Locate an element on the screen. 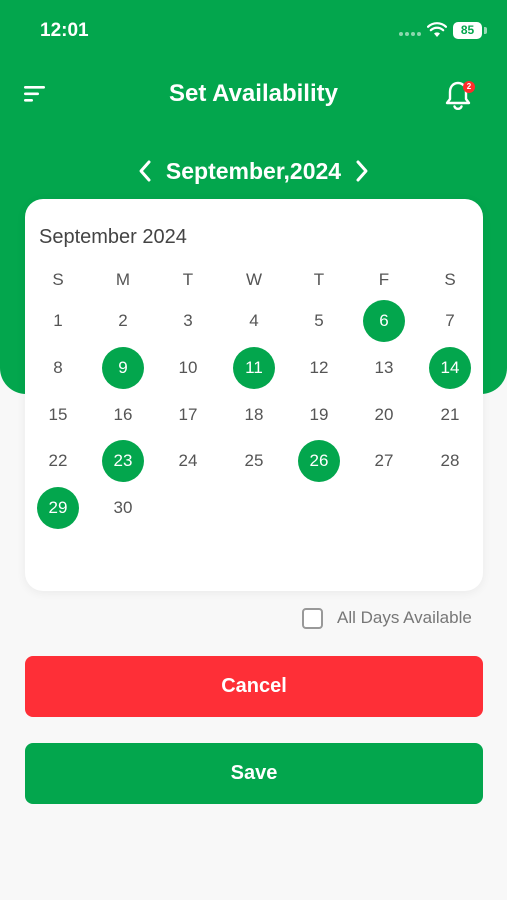  calendar-day: 1 is located at coordinates (58, 321).